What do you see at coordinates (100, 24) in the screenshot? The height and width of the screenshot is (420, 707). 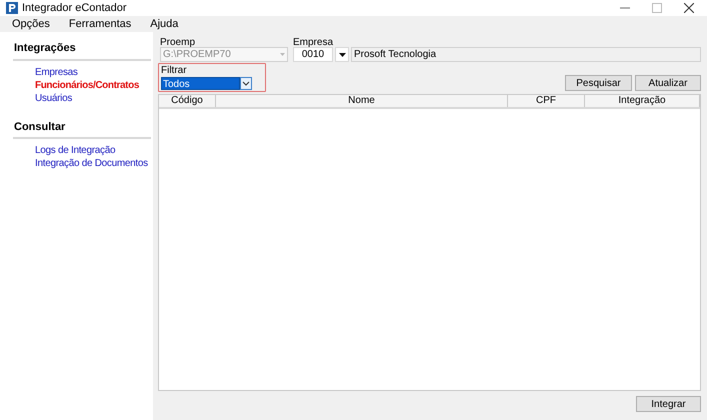 I see `menu-item: Ferramentas` at bounding box center [100, 24].